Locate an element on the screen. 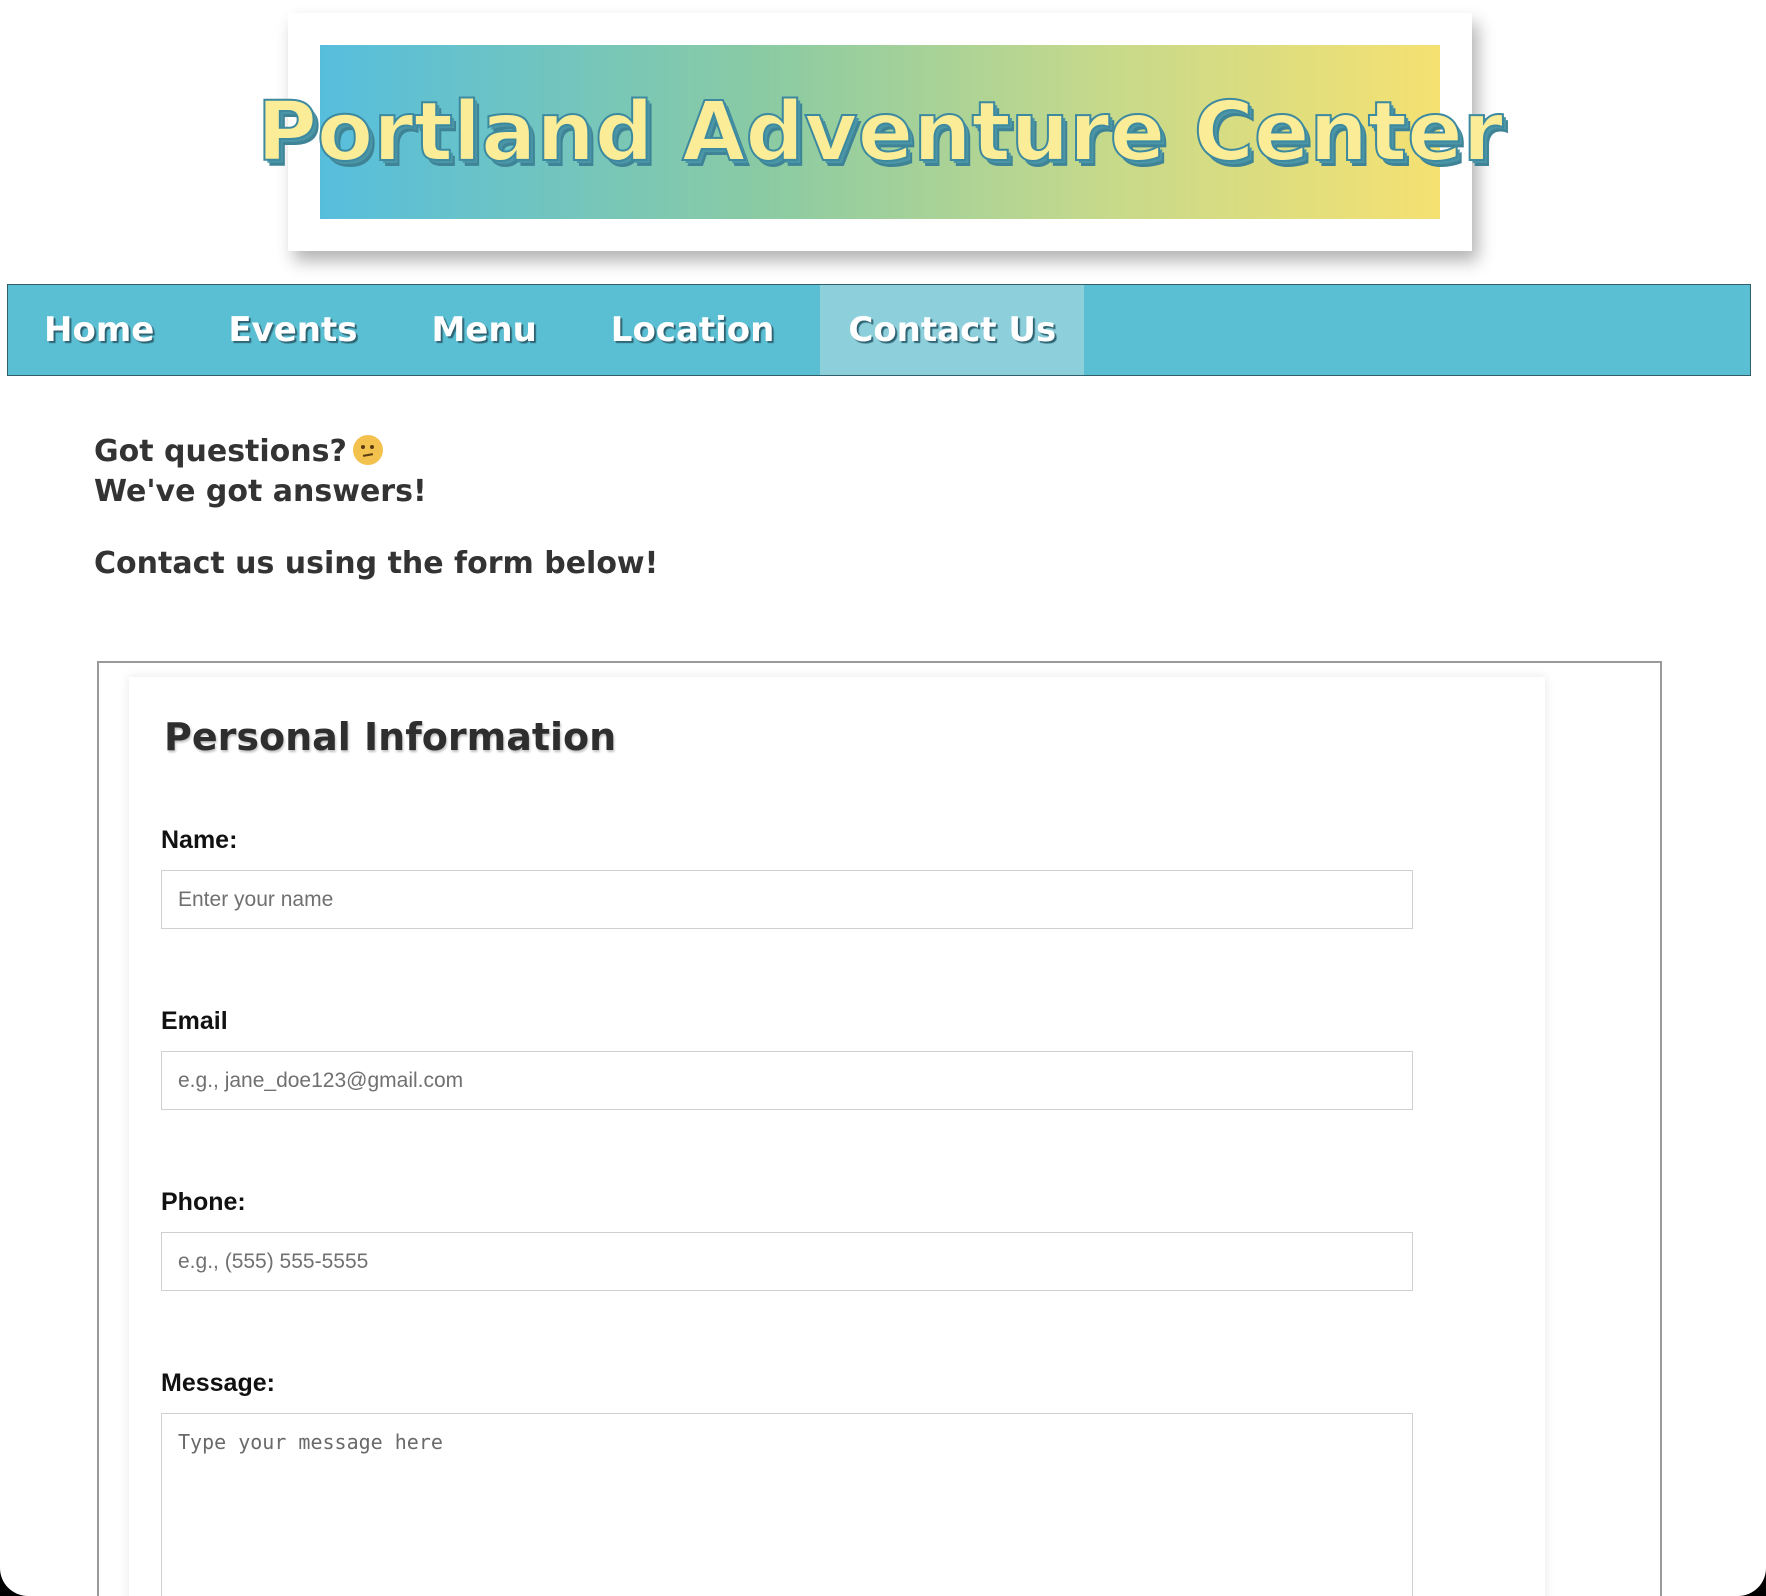 Image resolution: width=1766 pixels, height=1596 pixels. nav-item-location: Location is located at coordinates (693, 330).